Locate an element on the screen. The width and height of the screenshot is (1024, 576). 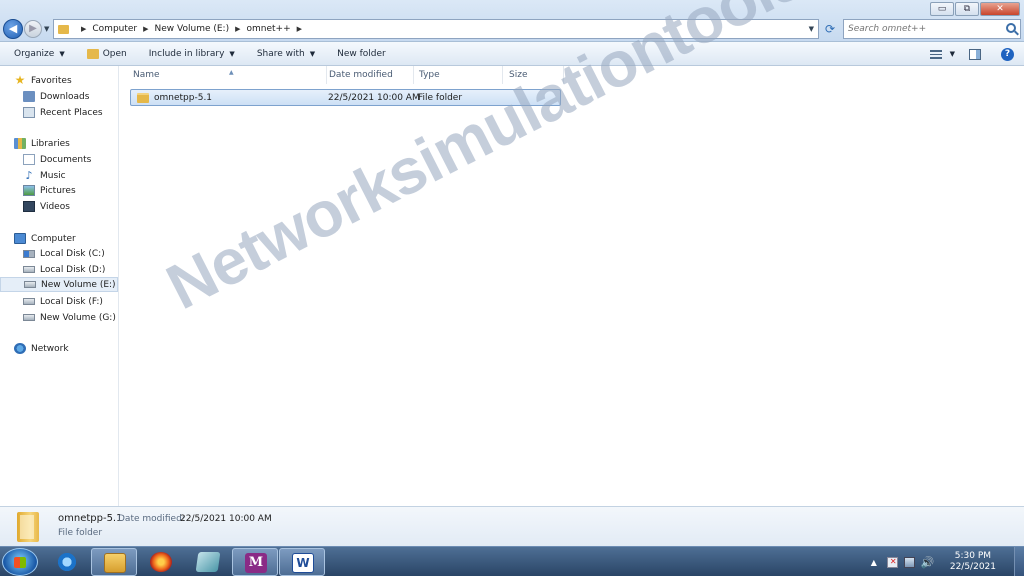
taskbar-internet-explorer is located at coordinates (67, 562).